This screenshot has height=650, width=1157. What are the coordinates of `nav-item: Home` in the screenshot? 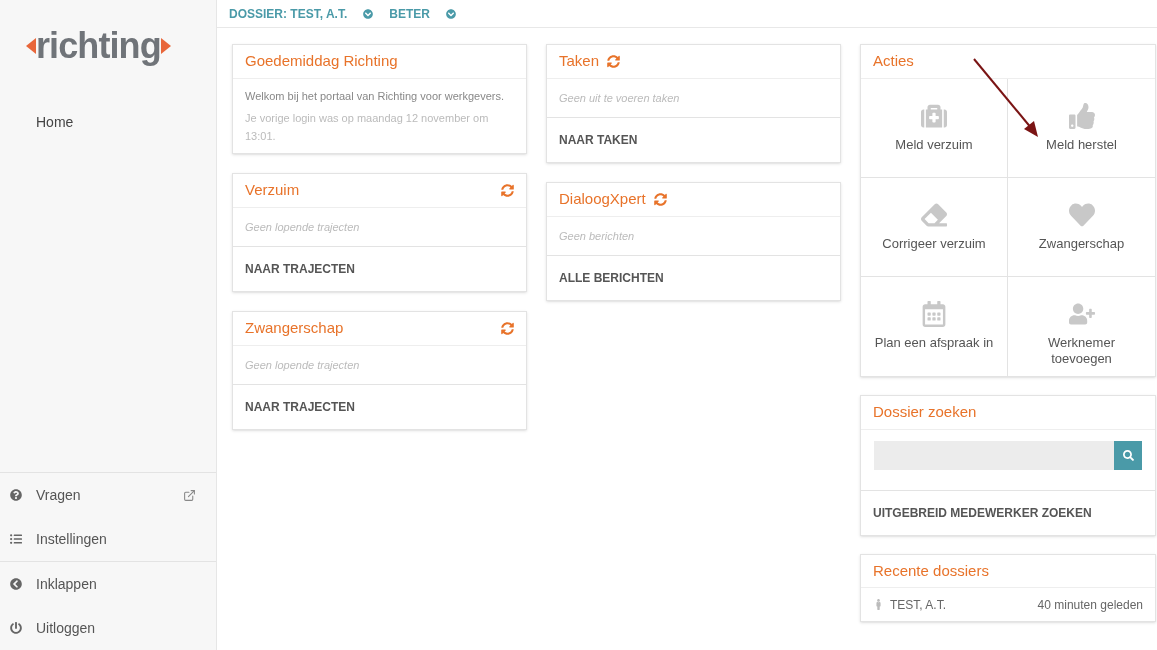 It's located at (108, 122).